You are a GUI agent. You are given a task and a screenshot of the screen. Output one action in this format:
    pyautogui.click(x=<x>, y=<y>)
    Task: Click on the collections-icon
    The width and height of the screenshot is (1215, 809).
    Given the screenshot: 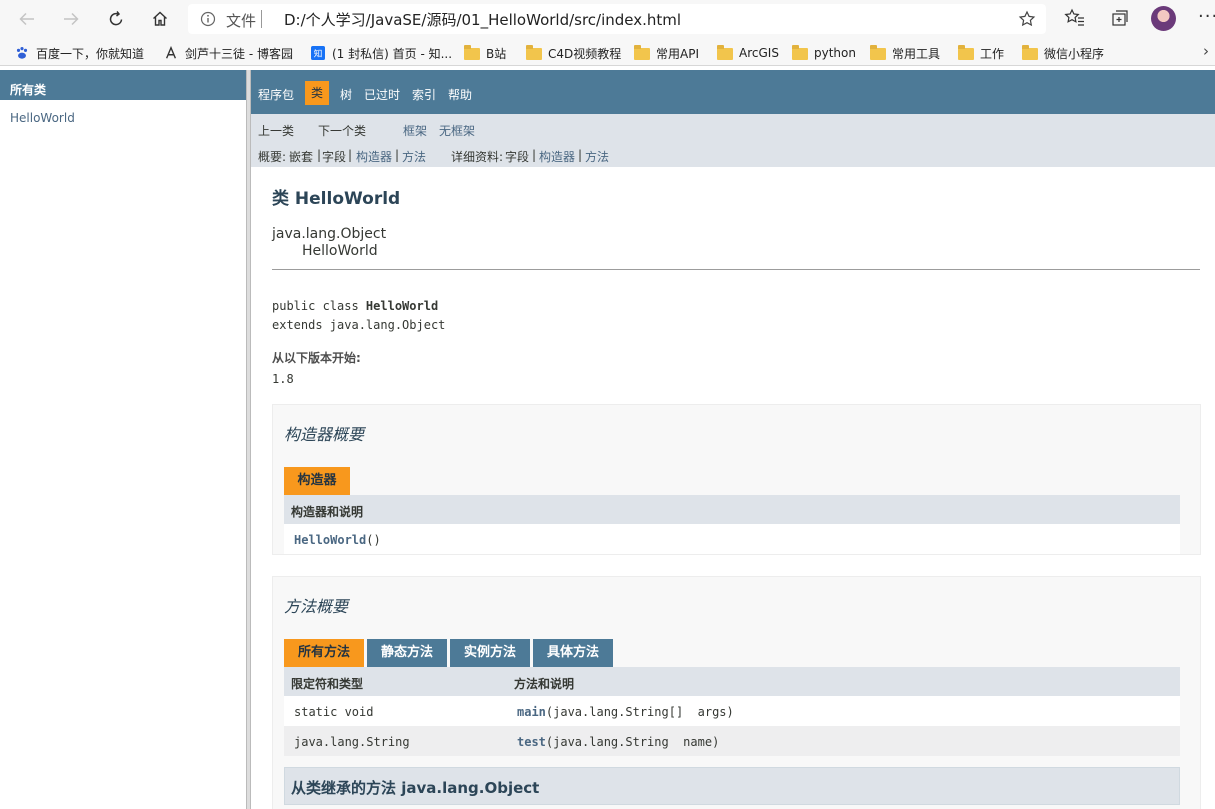 What is the action you would take?
    pyautogui.click(x=1120, y=18)
    